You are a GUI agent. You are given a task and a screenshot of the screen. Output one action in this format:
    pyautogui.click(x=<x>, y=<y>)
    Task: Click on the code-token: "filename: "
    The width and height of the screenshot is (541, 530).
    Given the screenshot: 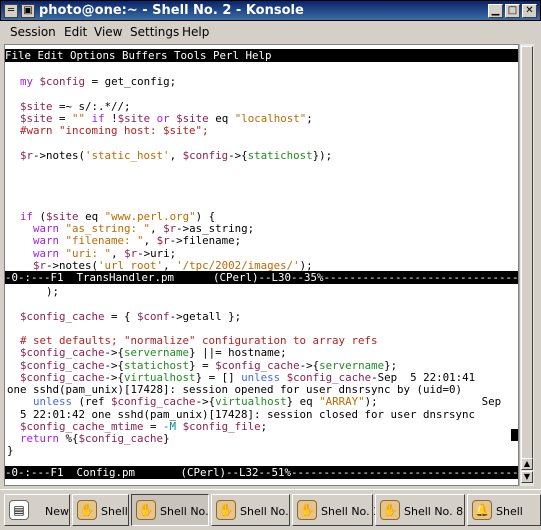 What is the action you would take?
    pyautogui.click(x=104, y=241)
    